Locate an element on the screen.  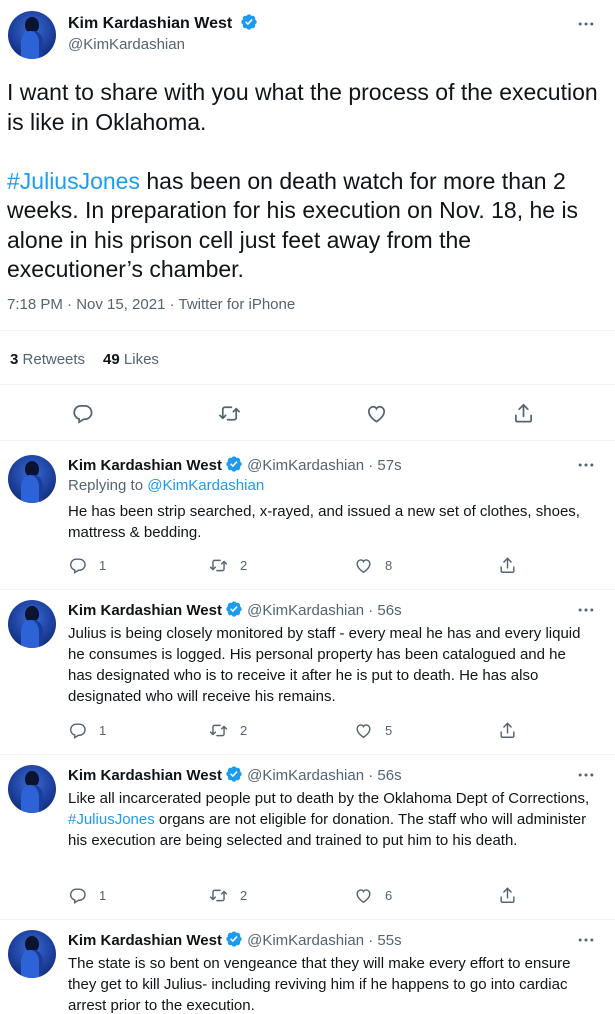
author-handle: @KimKardashian is located at coordinates (126, 44).